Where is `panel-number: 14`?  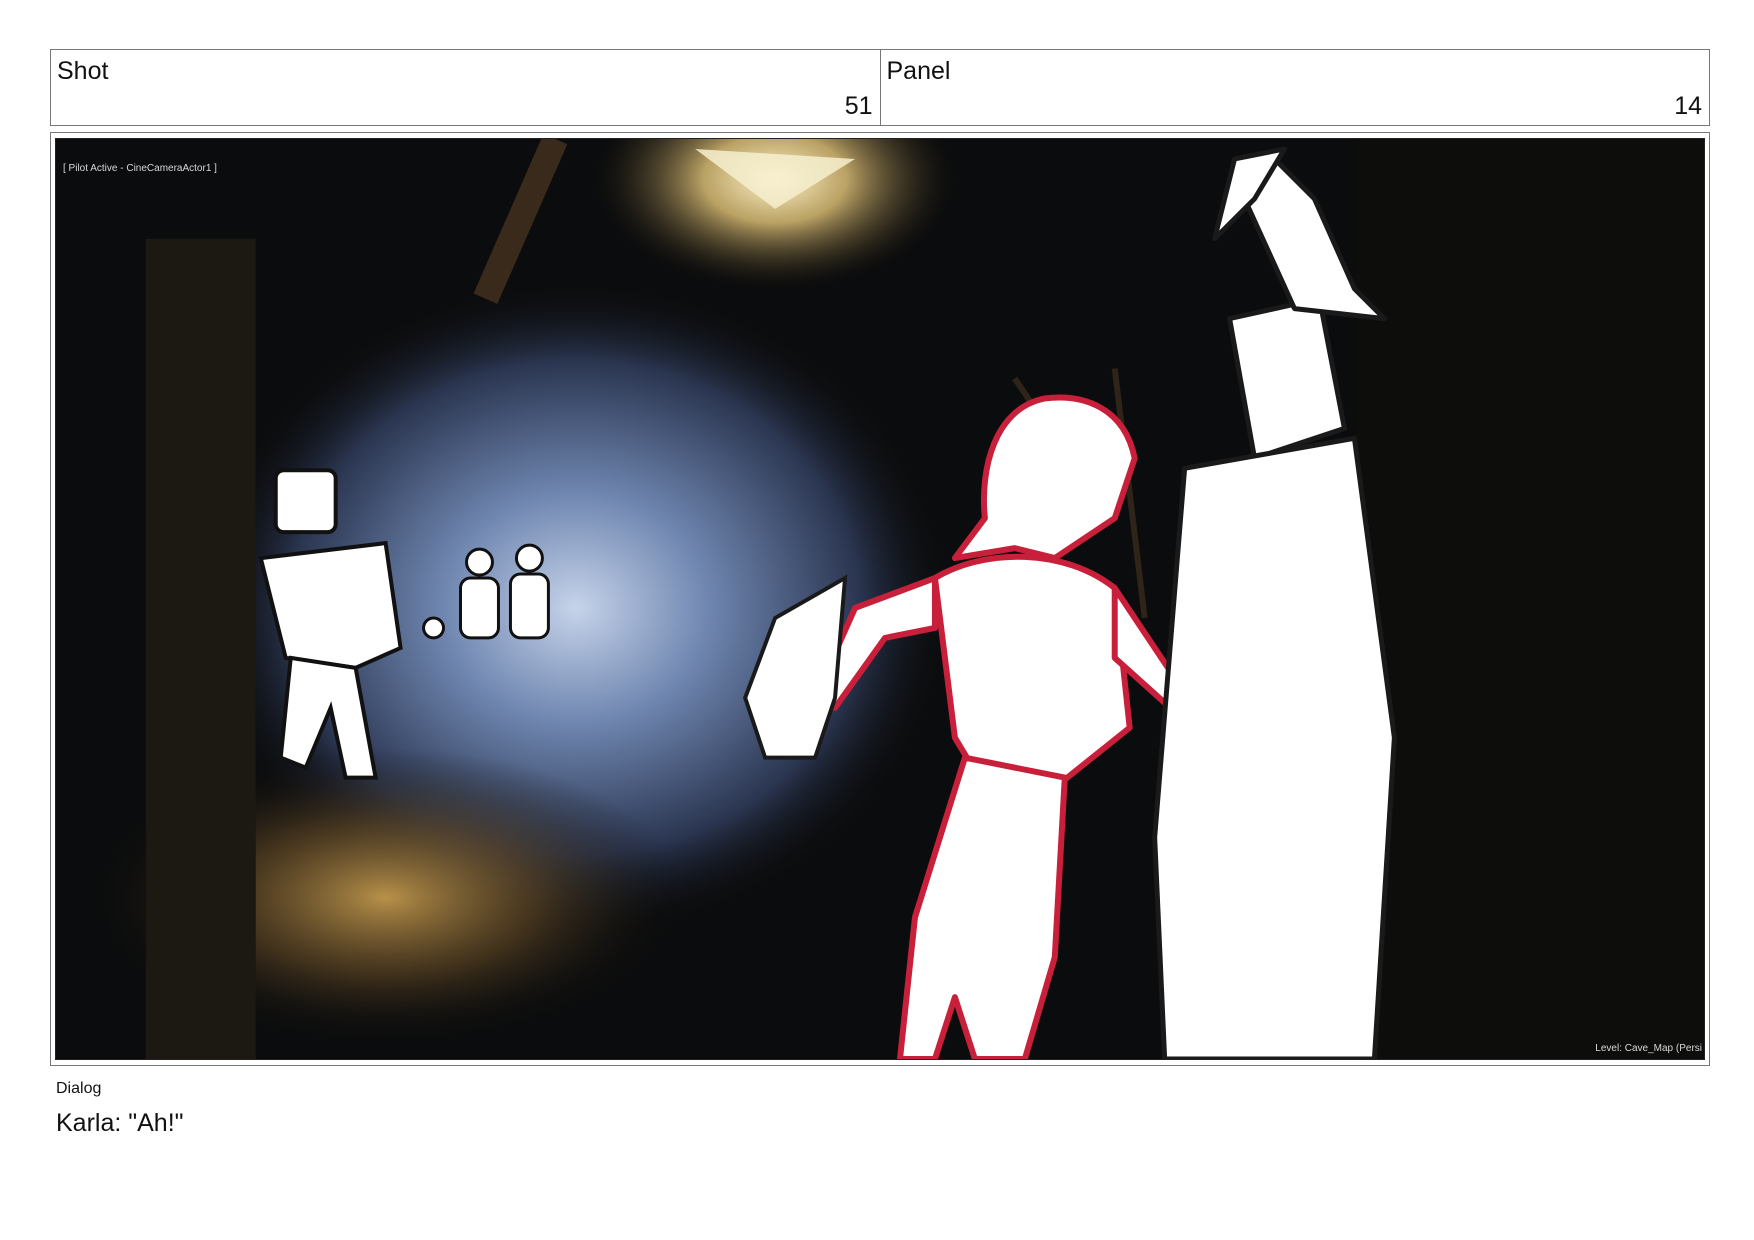 panel-number: 14 is located at coordinates (1688, 106).